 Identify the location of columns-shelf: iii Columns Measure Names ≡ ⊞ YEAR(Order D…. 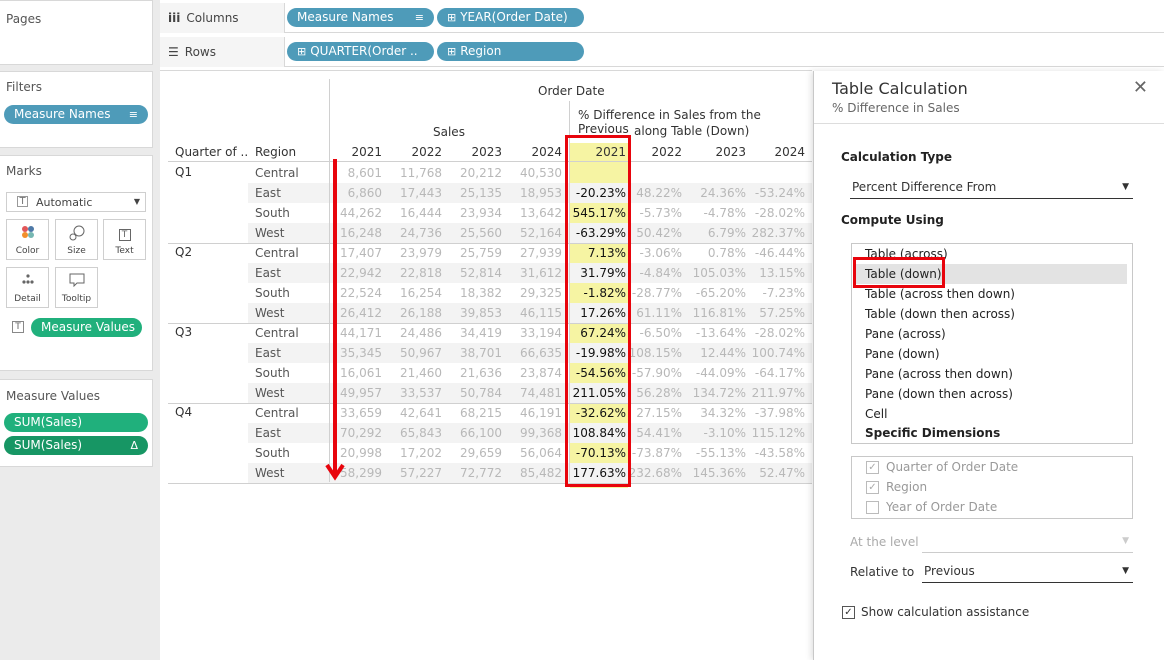
(662, 18).